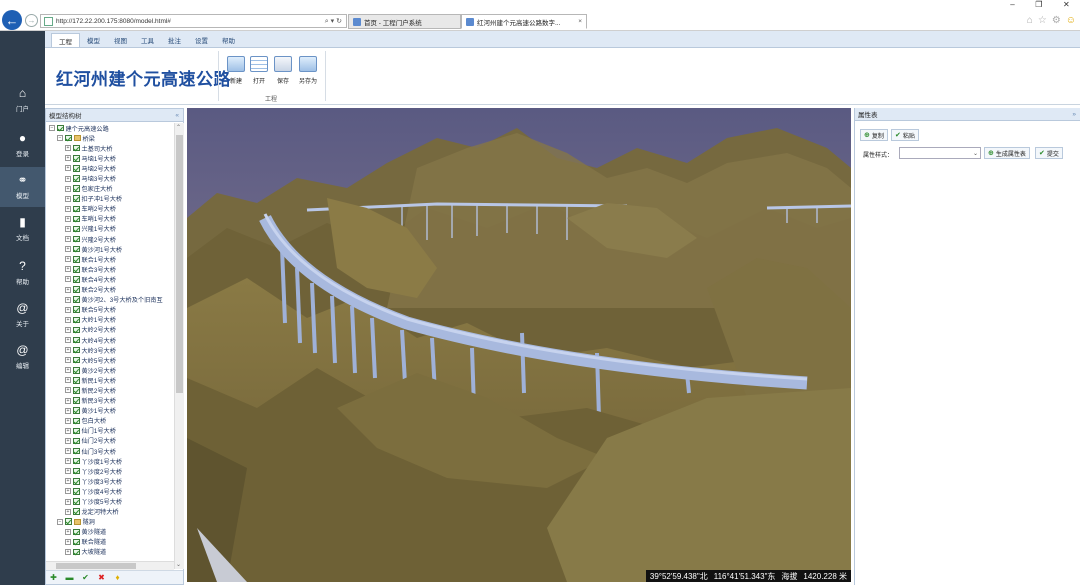 Image resolution: width=1080 pixels, height=585 pixels. What do you see at coordinates (1030, 20) in the screenshot?
I see `home-icon: ⌂` at bounding box center [1030, 20].